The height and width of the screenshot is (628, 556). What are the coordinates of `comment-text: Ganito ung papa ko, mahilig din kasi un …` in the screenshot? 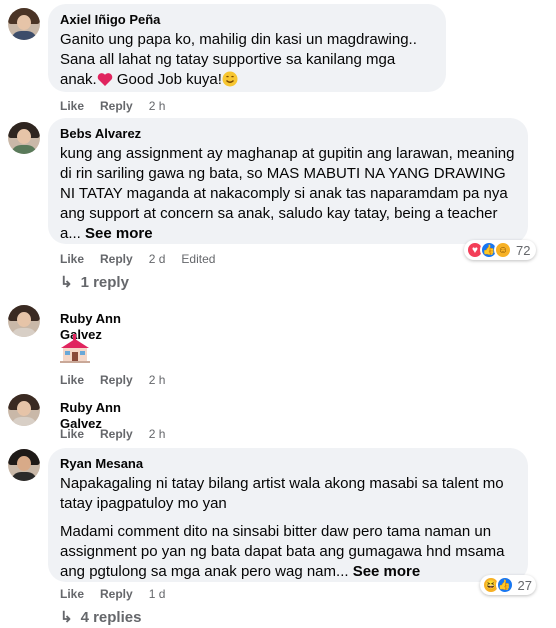 It's located at (247, 60).